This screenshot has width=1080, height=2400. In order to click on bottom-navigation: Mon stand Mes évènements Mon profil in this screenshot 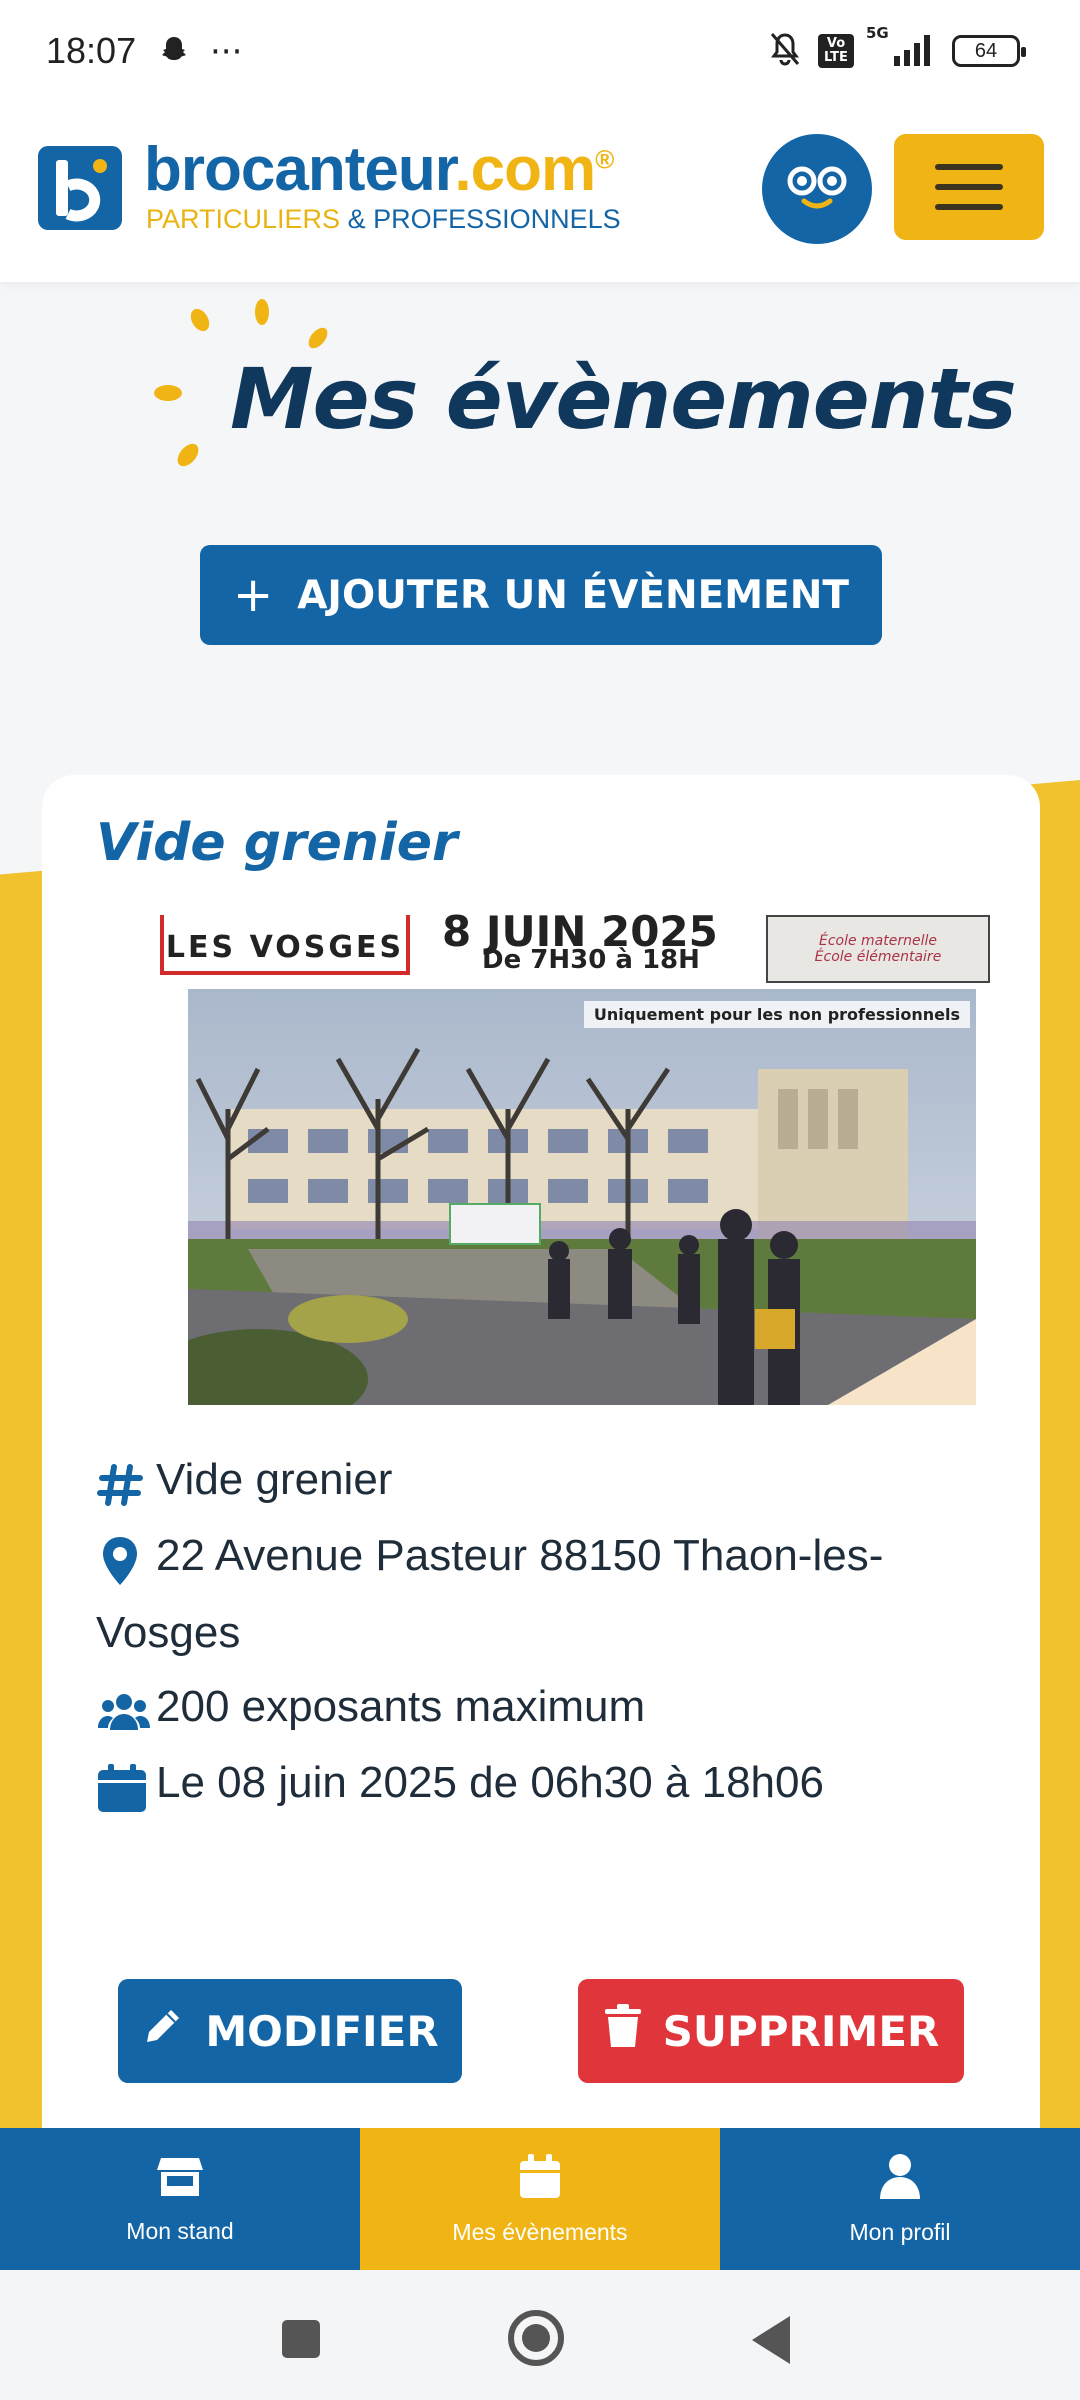, I will do `click(540, 2199)`.